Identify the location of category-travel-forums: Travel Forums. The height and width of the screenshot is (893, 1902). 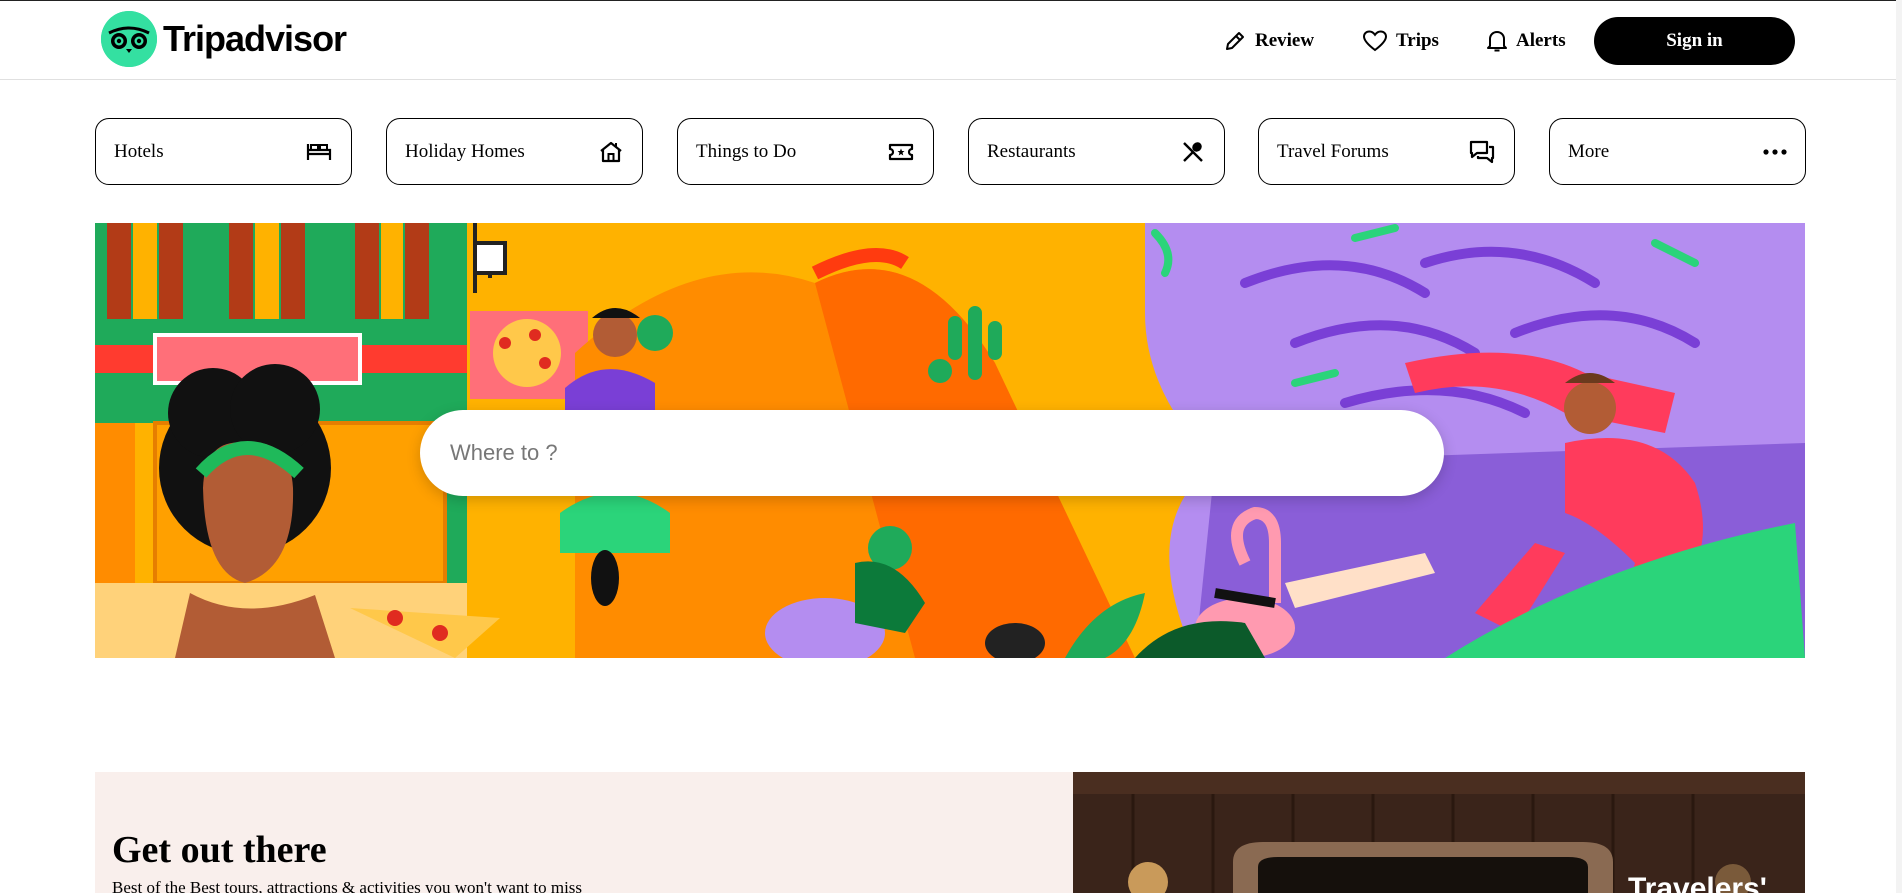
(1386, 151).